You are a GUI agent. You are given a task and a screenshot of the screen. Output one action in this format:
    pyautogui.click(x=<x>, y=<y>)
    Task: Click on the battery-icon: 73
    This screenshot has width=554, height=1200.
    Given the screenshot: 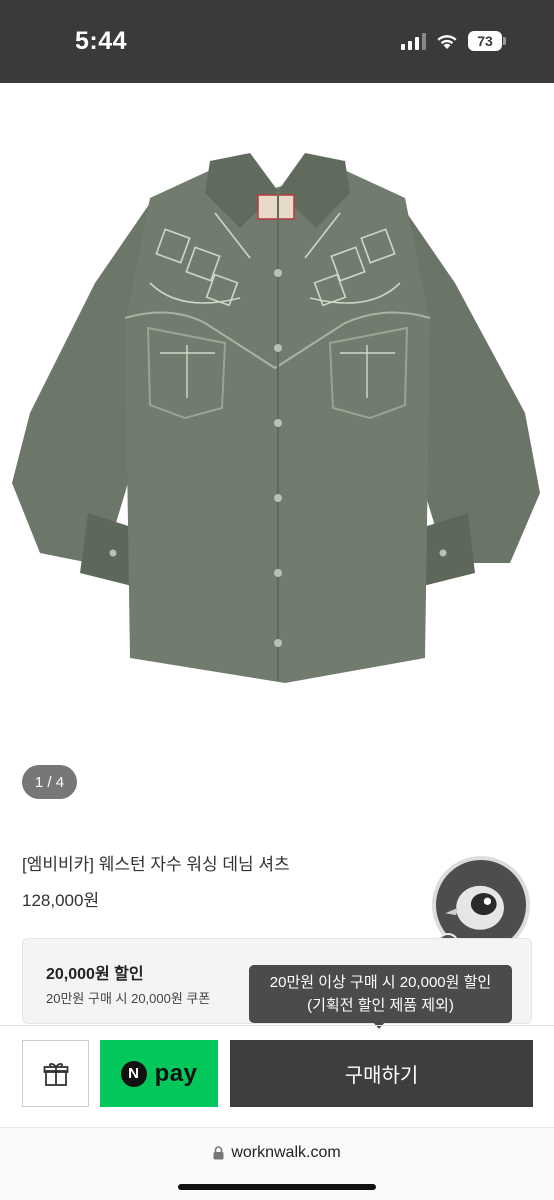 What is the action you would take?
    pyautogui.click(x=487, y=41)
    